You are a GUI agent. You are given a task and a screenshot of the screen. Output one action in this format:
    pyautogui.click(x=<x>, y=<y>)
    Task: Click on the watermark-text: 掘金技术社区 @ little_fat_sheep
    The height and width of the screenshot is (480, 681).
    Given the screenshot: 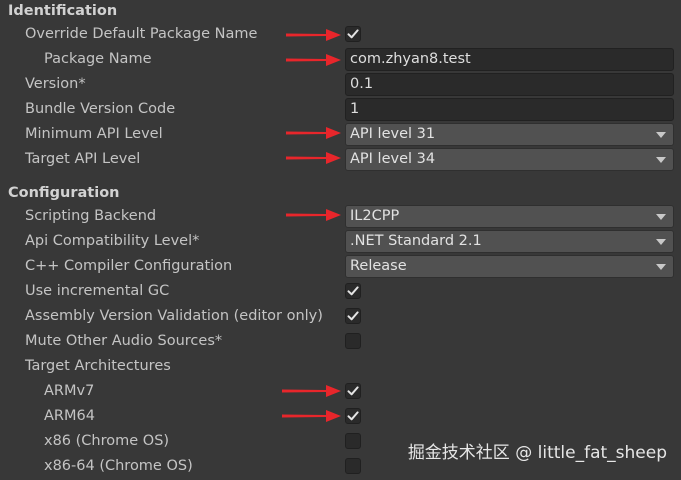 What is the action you would take?
    pyautogui.click(x=537, y=453)
    